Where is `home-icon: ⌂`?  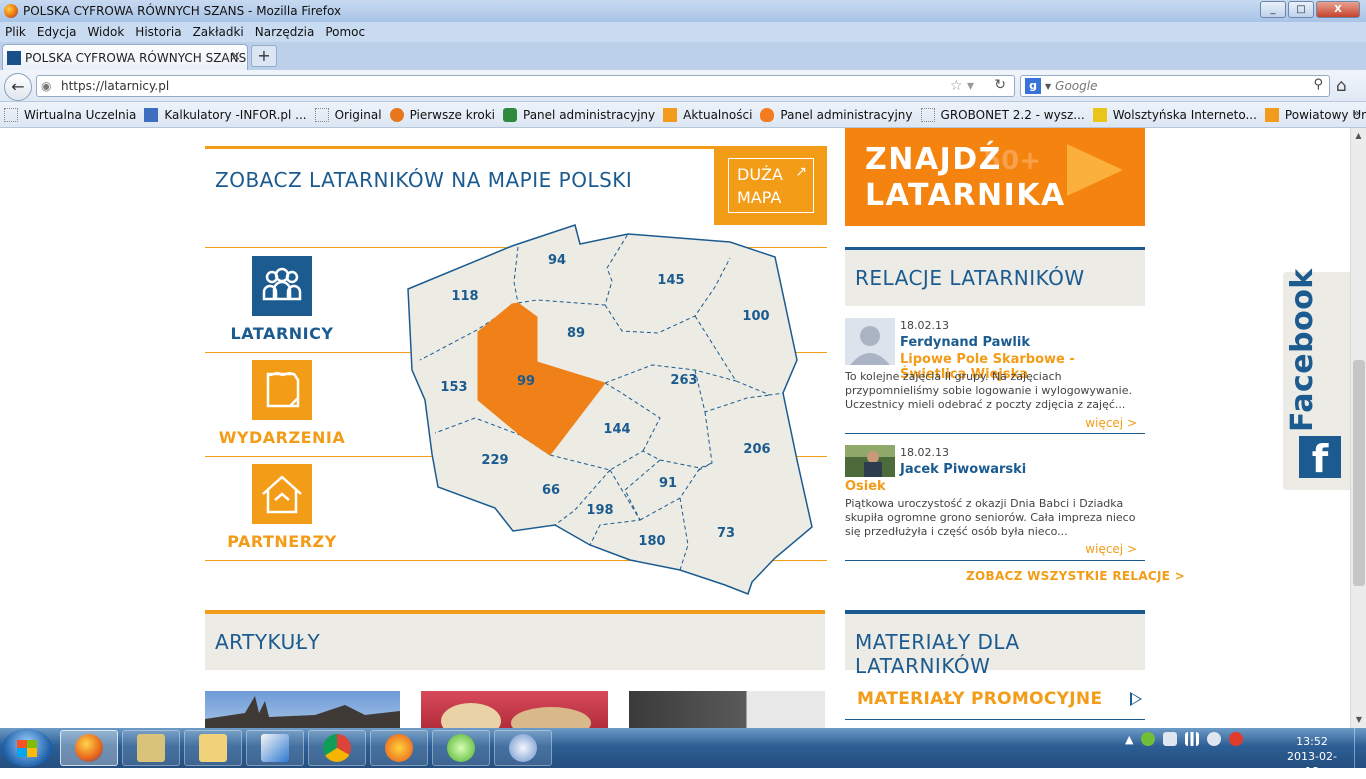
home-icon: ⌂ is located at coordinates (1341, 86).